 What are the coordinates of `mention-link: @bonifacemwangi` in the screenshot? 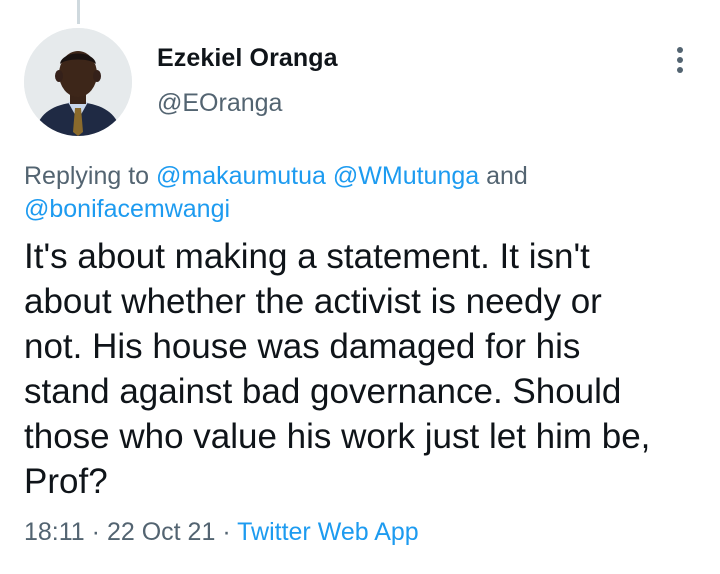 It's located at (127, 209).